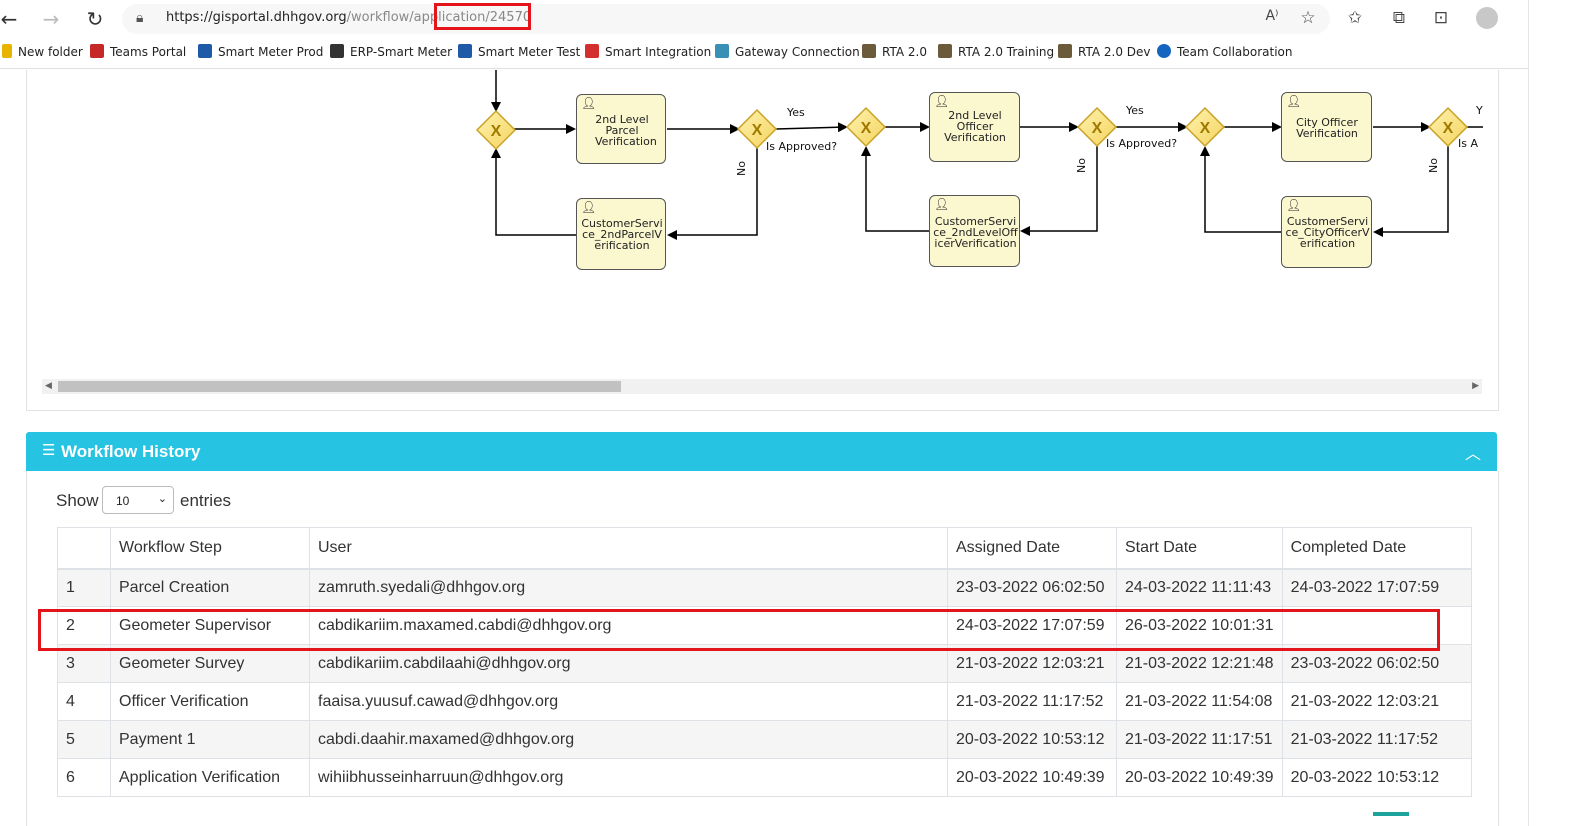  Describe the element at coordinates (84, 663) in the screenshot. I see `cell-index: 3` at that location.